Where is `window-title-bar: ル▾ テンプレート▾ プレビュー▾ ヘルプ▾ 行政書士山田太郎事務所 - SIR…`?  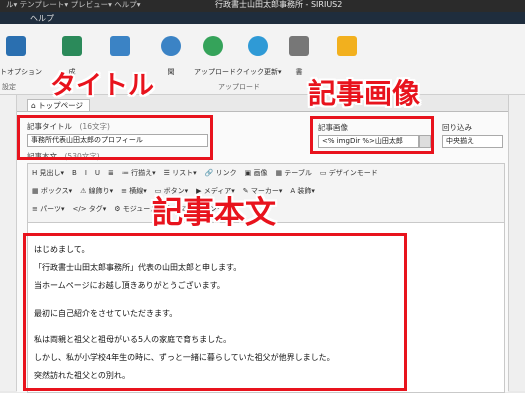 window-title-bar: ル▾ テンプレート▾ プレビュー▾ ヘルプ▾ 行政書士山田太郎事務所 - SIR… is located at coordinates (262, 6).